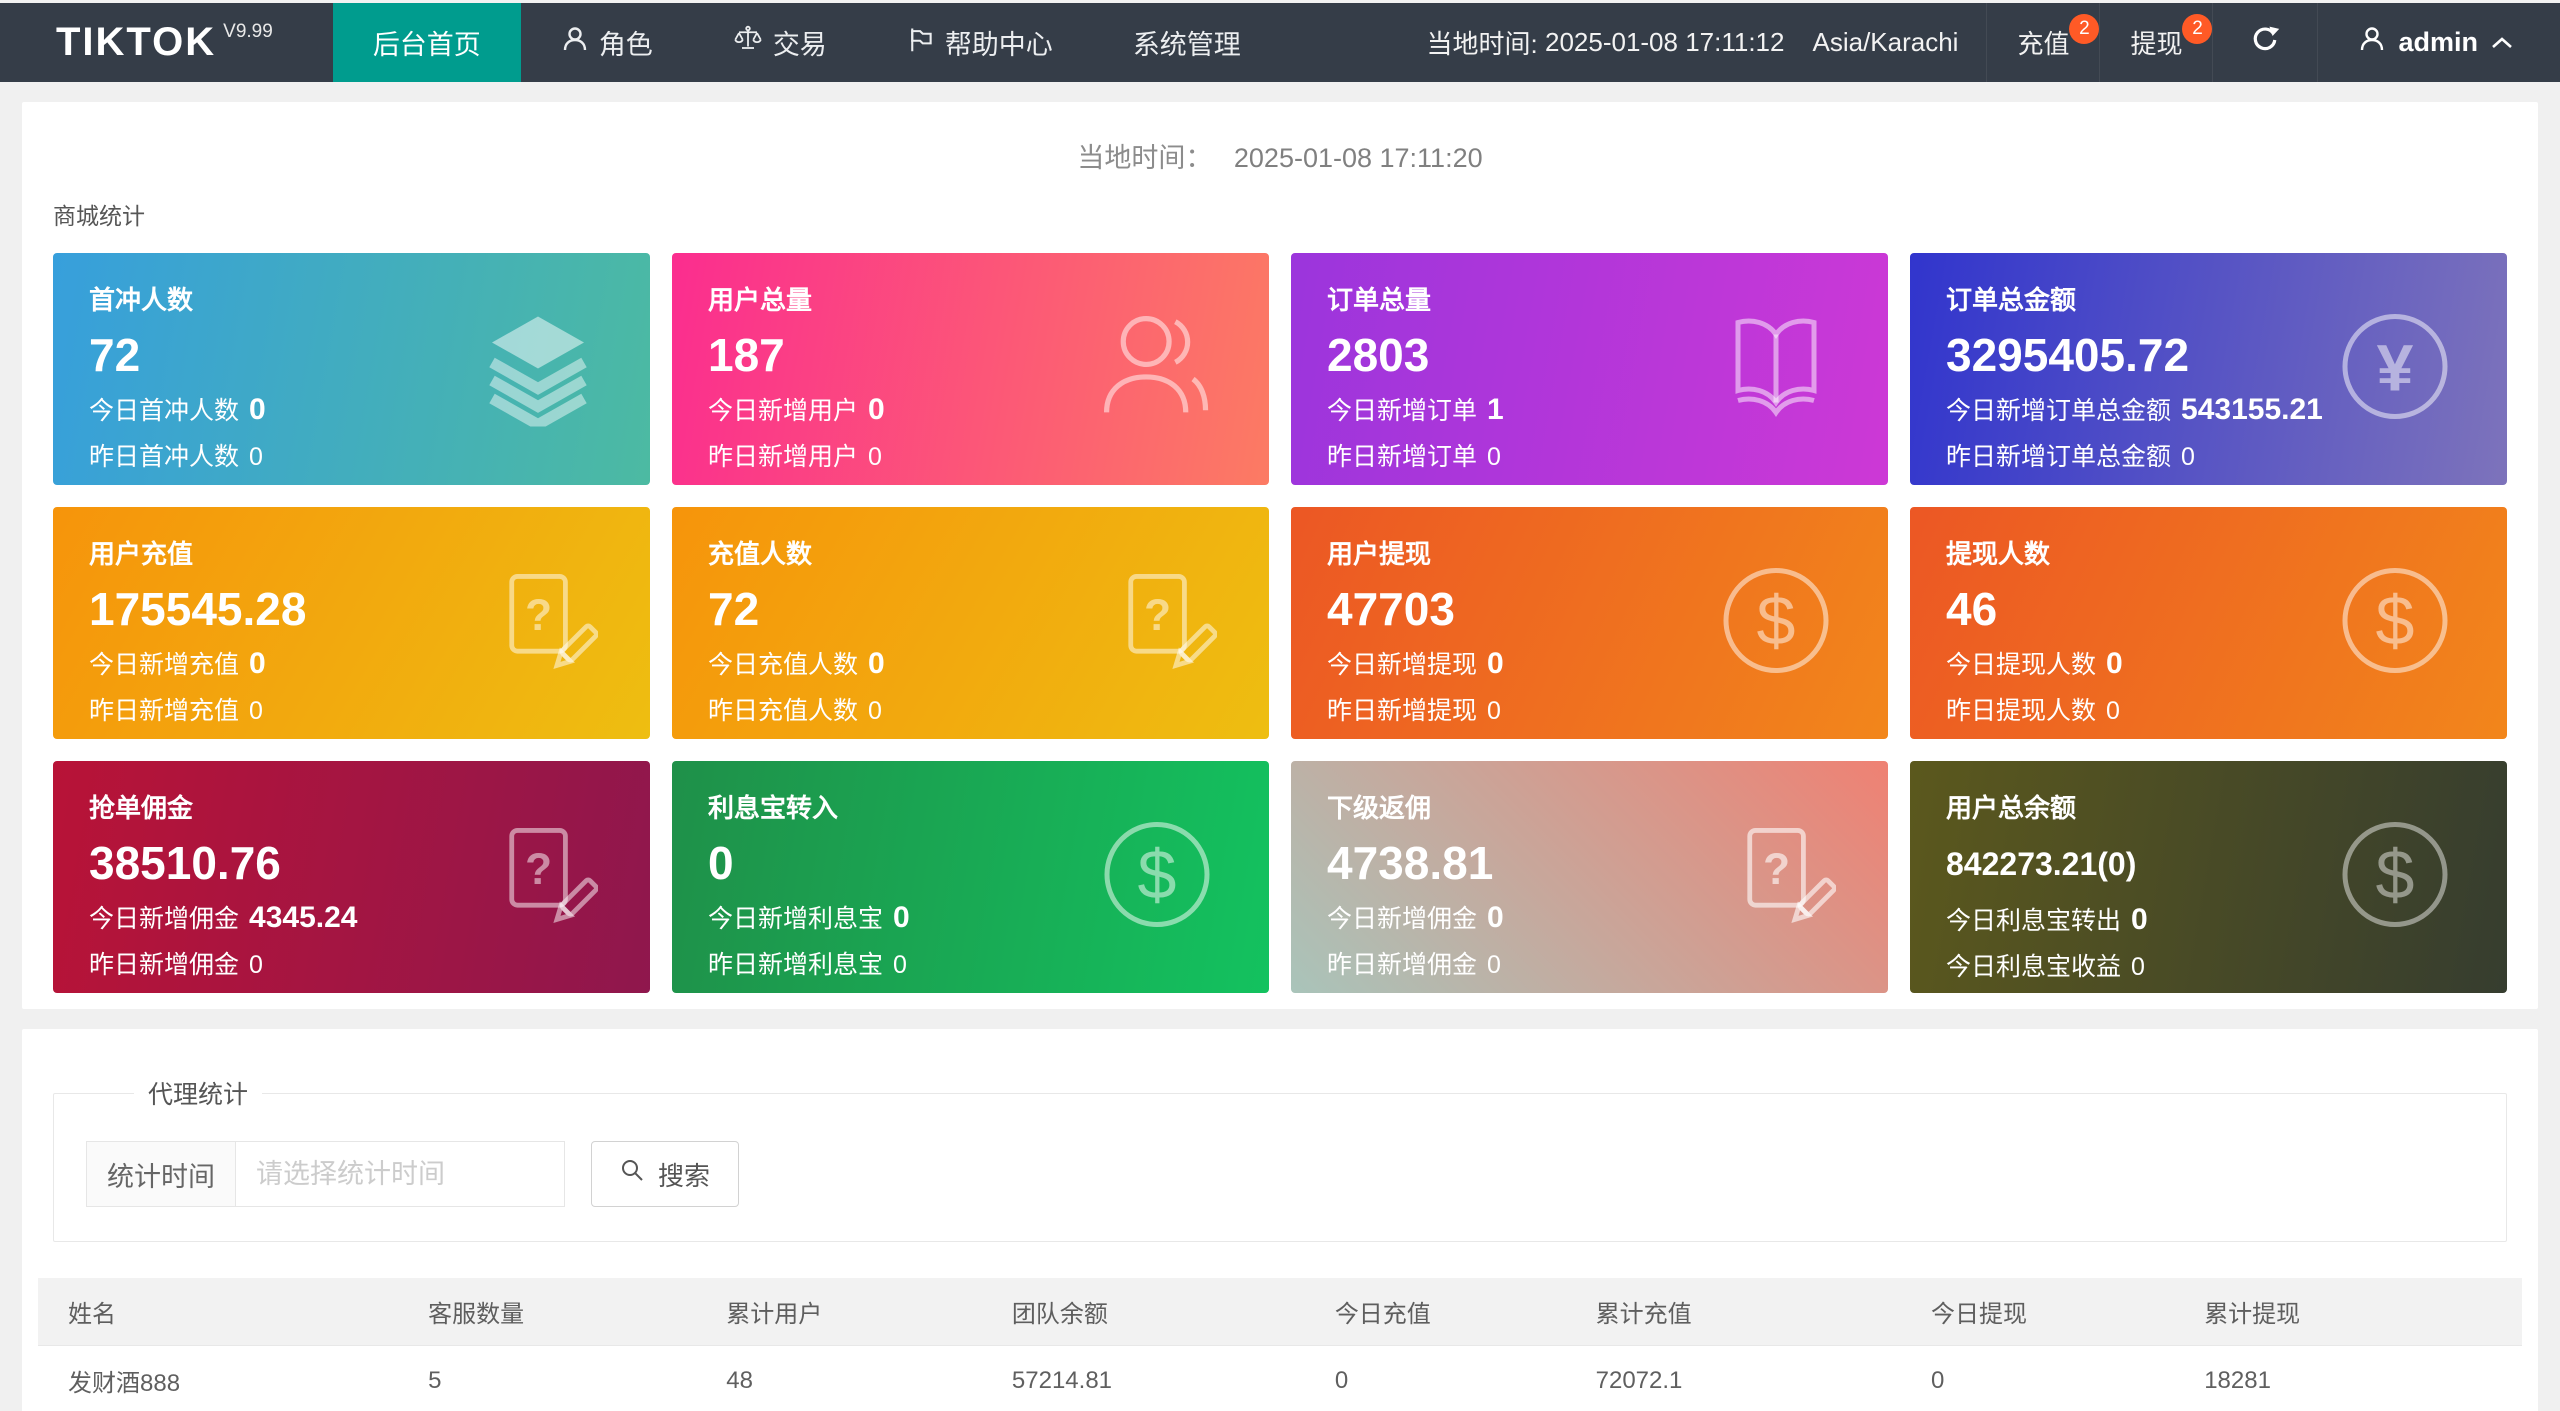  I want to click on logo-text: TIKTOK, so click(136, 42).